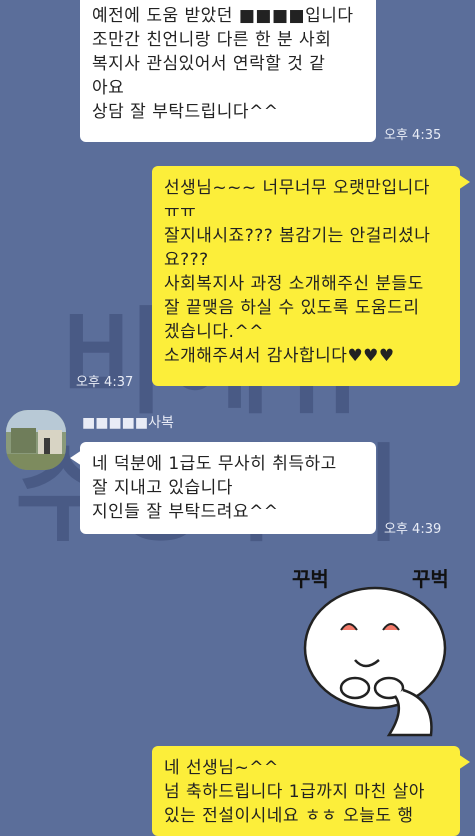 This screenshot has width=475, height=836. What do you see at coordinates (413, 135) in the screenshot?
I see `message-time-1: 오후 4:35` at bounding box center [413, 135].